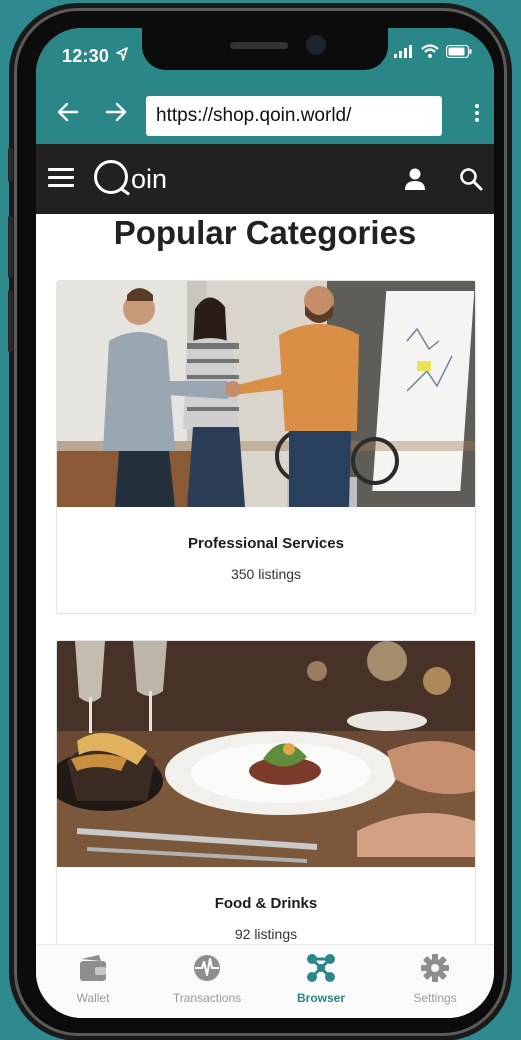 This screenshot has width=521, height=1040. What do you see at coordinates (61, 180) in the screenshot?
I see `hamburger-icon` at bounding box center [61, 180].